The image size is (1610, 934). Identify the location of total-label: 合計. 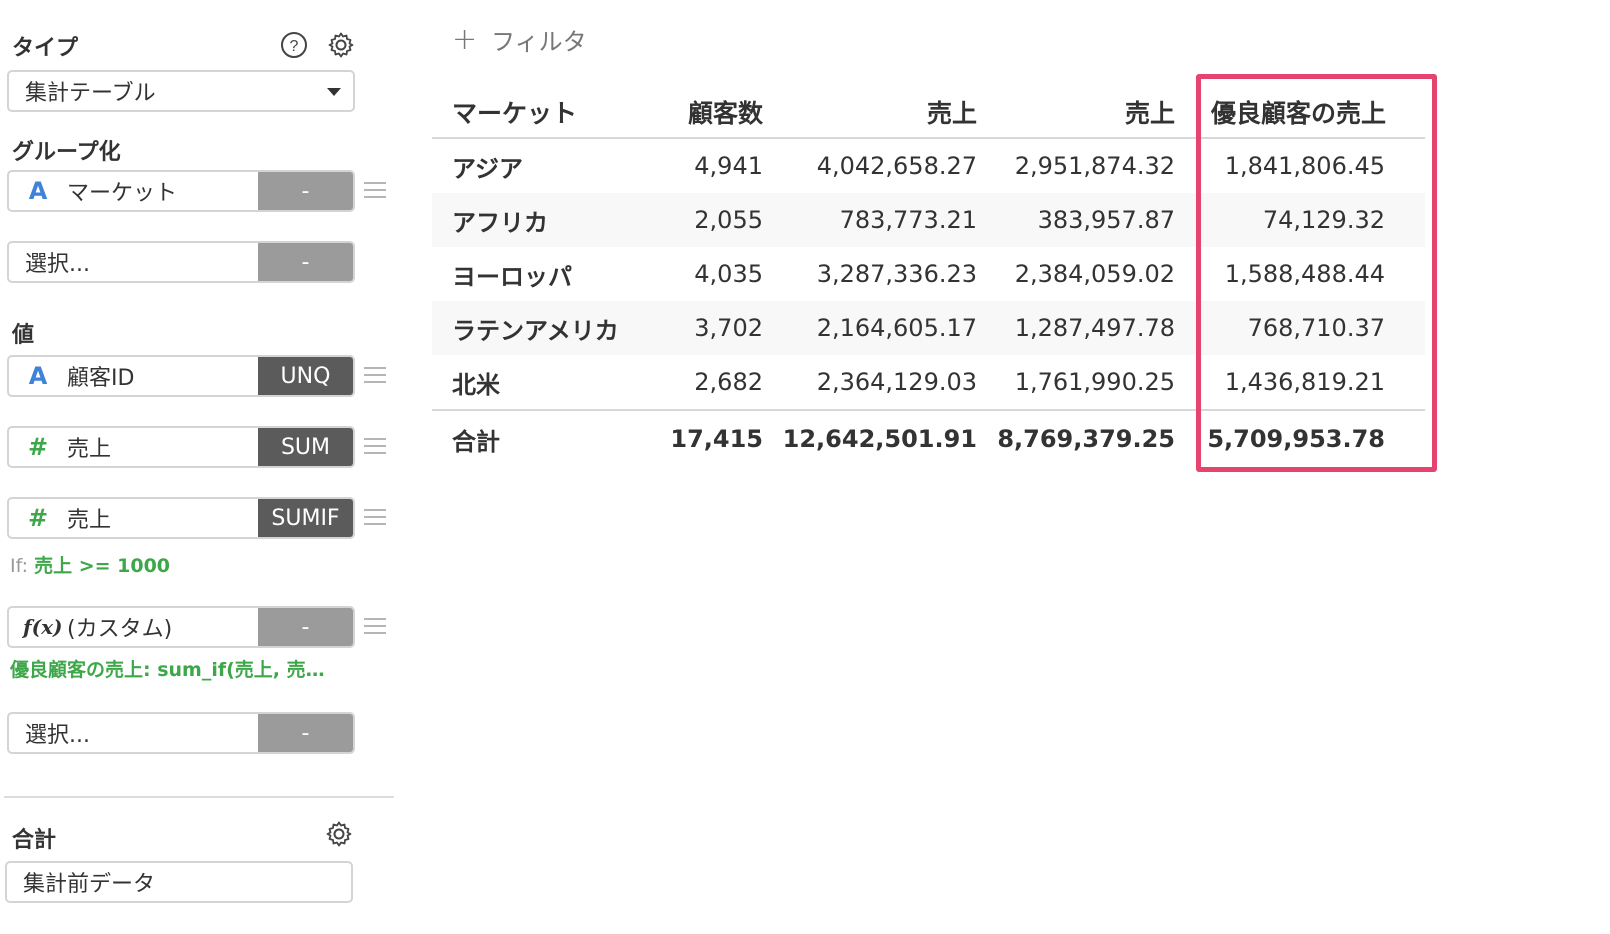
(476, 441).